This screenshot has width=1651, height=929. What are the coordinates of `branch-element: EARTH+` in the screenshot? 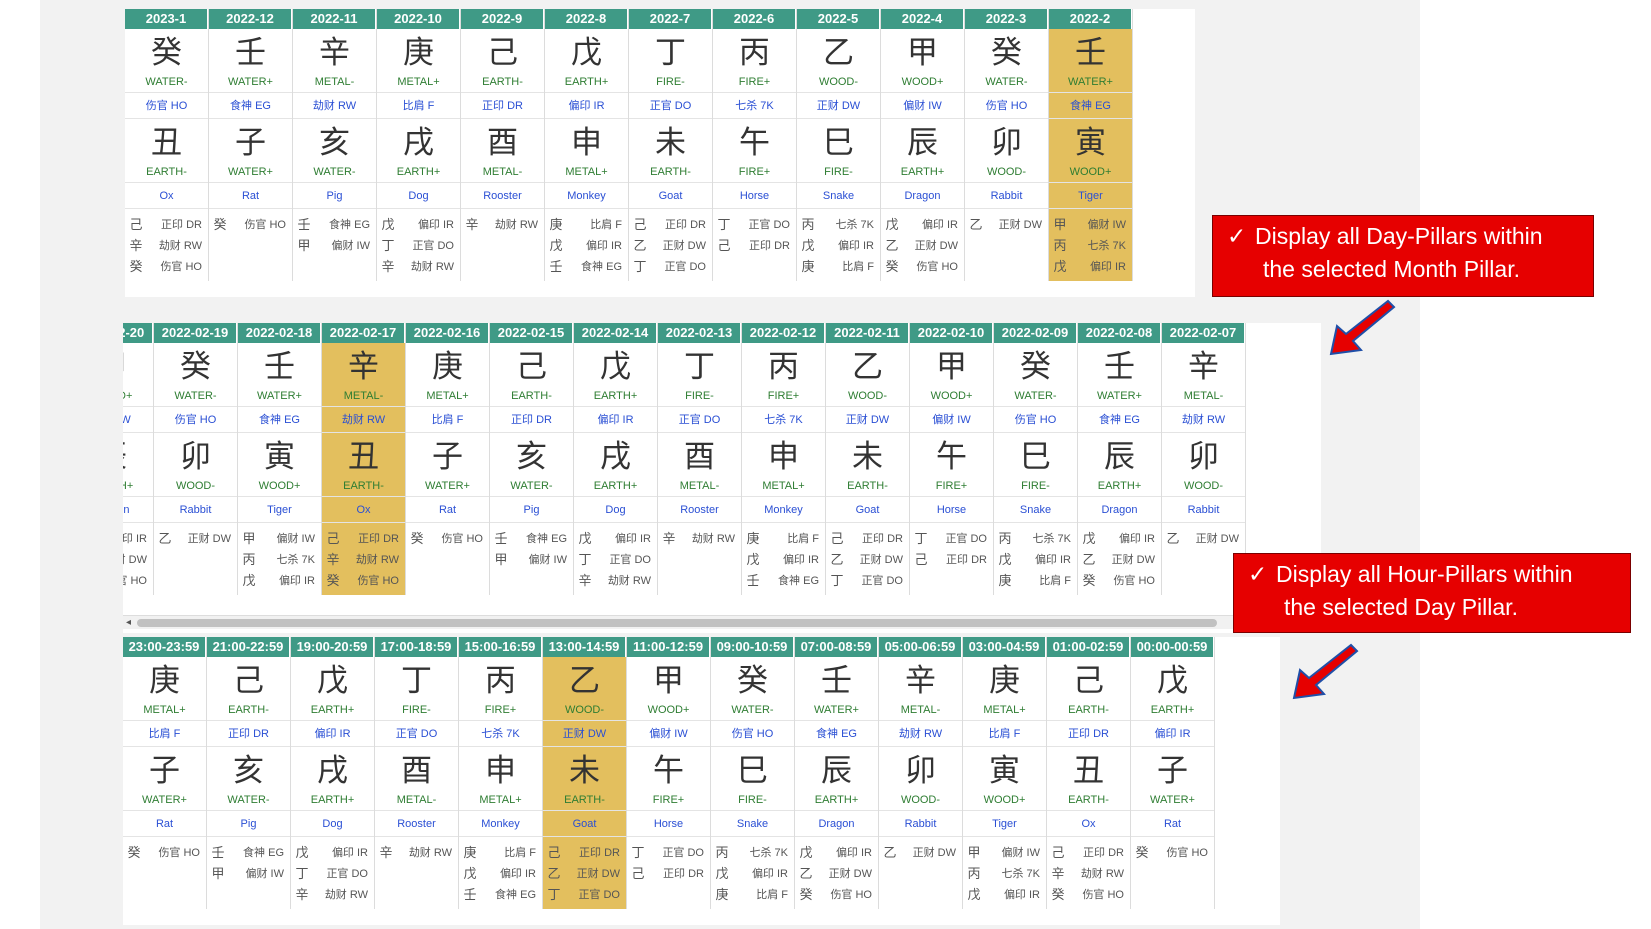 It's located at (418, 173).